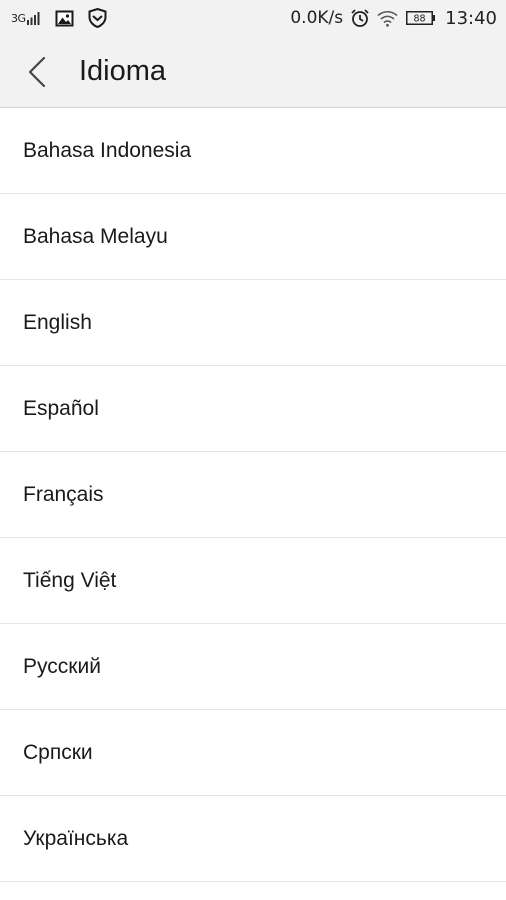 The image size is (506, 900). What do you see at coordinates (253, 667) in the screenshot?
I see `language-item: Русский` at bounding box center [253, 667].